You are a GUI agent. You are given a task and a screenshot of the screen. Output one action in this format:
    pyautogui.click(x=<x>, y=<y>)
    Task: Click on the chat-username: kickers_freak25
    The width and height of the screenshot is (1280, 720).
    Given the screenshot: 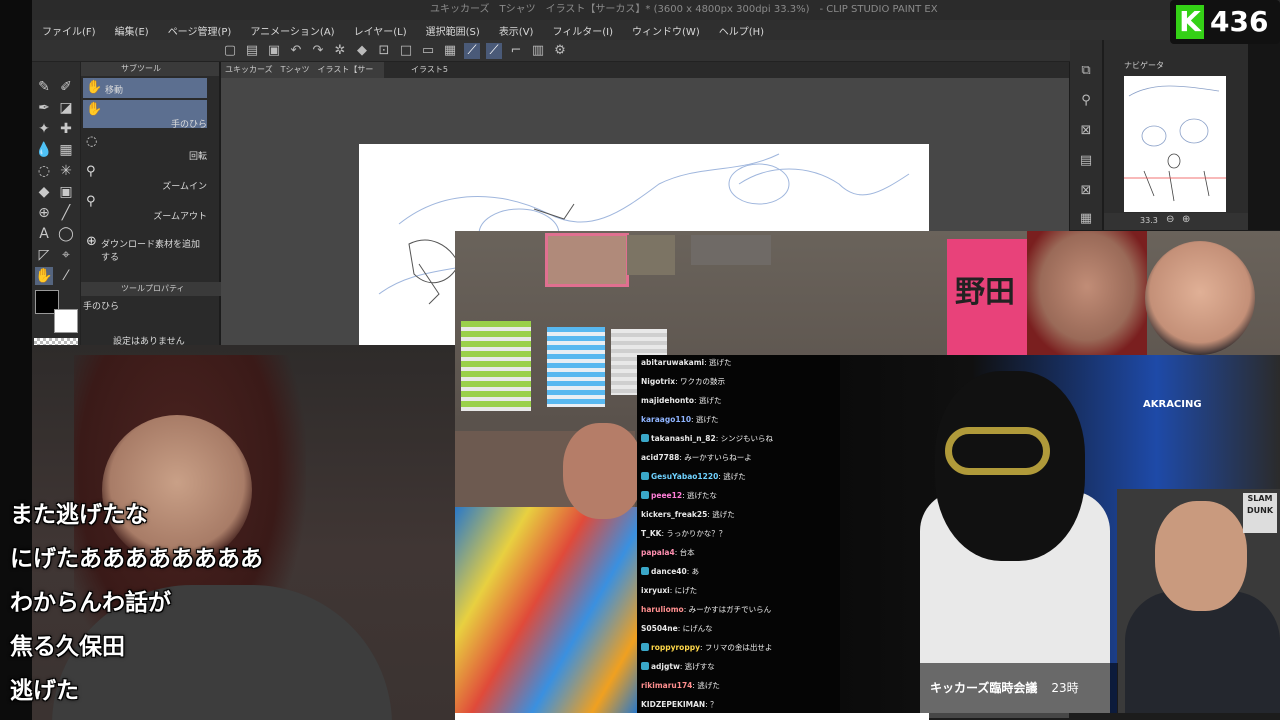 What is the action you would take?
    pyautogui.click(x=674, y=514)
    